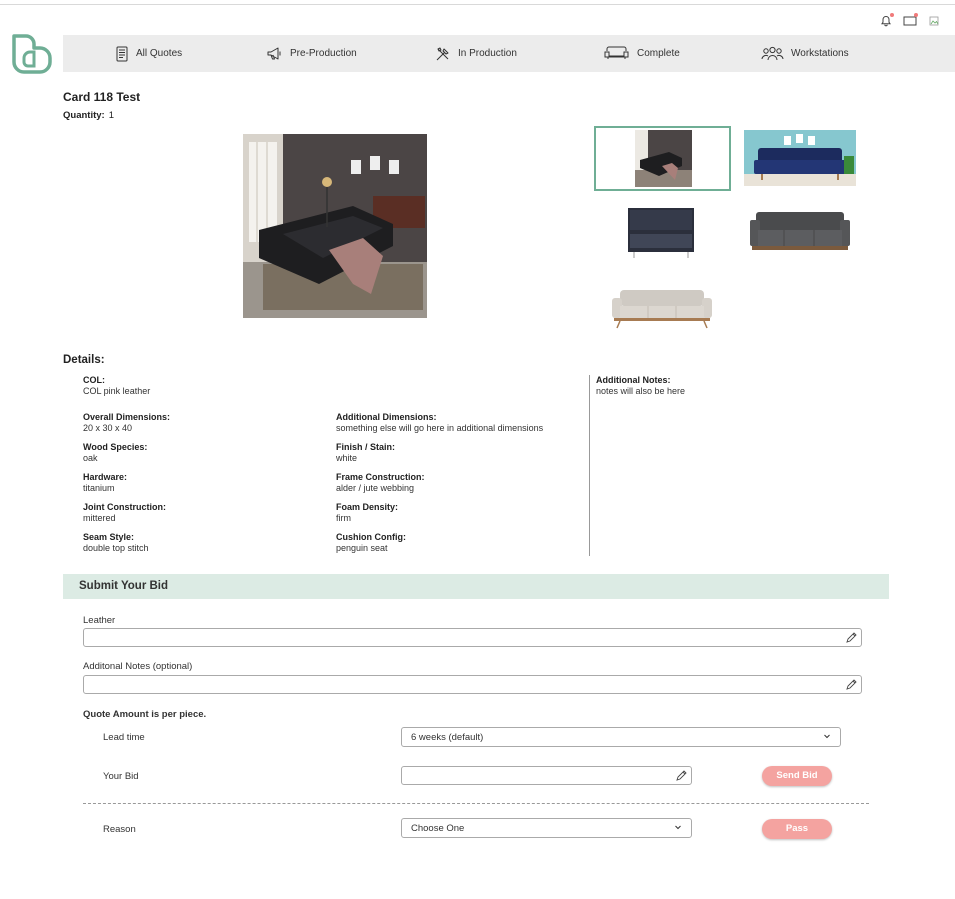  Describe the element at coordinates (138, 666) in the screenshot. I see `notes-label: Additonal Notes (optional)` at that location.